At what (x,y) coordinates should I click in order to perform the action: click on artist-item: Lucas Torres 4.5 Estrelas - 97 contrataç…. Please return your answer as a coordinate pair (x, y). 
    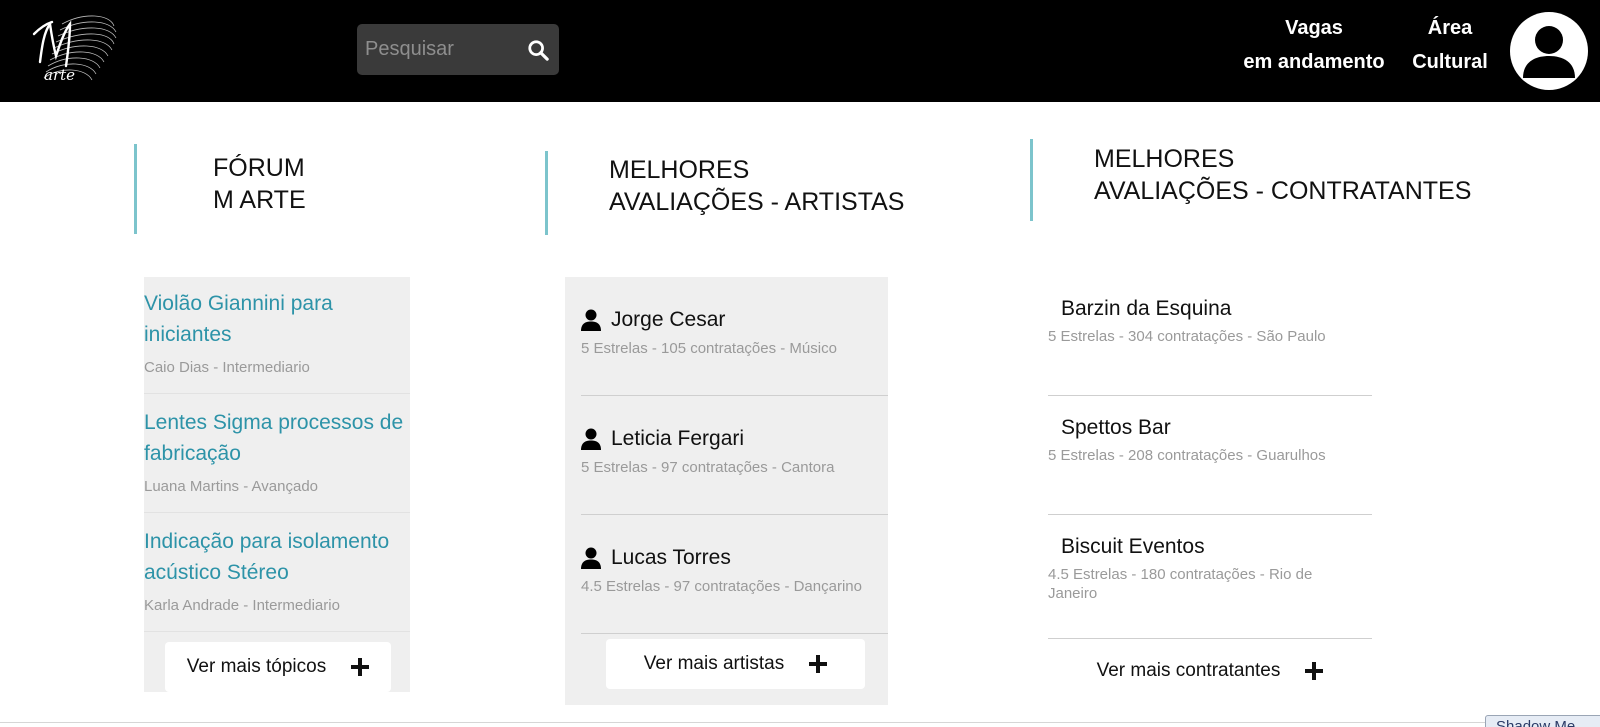
    Looking at the image, I should click on (734, 574).